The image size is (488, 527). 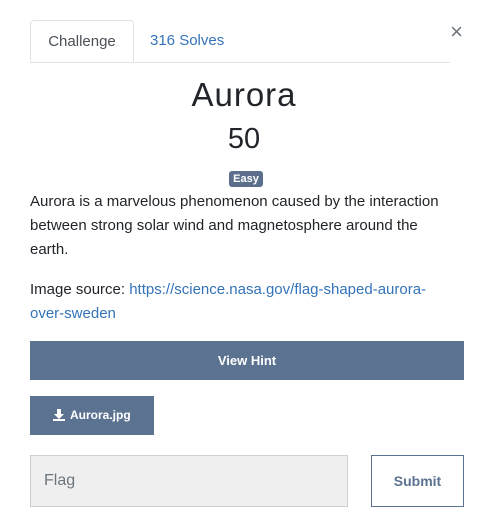 What do you see at coordinates (187, 41) in the screenshot?
I see `tab-solves: 316 Solves` at bounding box center [187, 41].